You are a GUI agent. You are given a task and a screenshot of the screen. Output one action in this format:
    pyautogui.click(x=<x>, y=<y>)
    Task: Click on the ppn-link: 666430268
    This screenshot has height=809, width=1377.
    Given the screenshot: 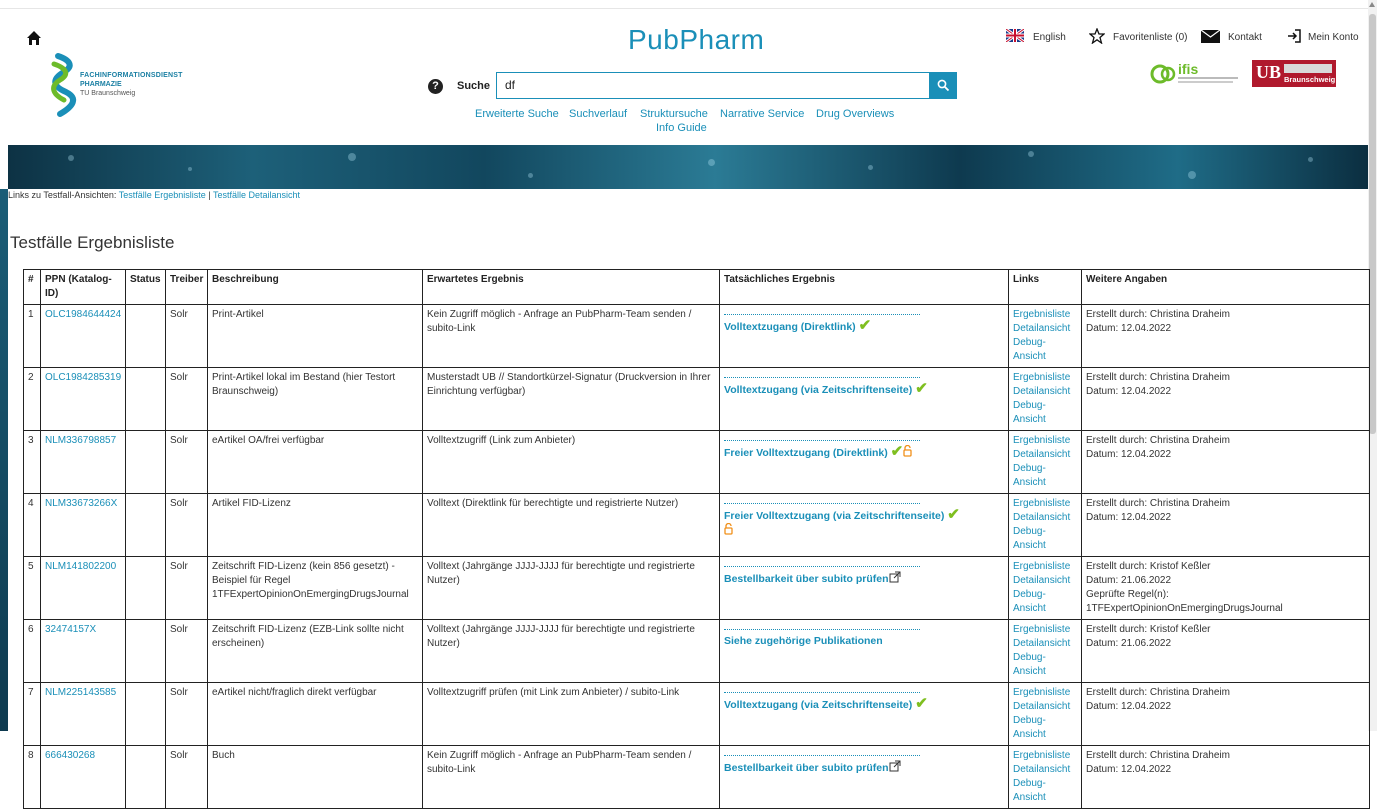 What is the action you would take?
    pyautogui.click(x=83, y=777)
    